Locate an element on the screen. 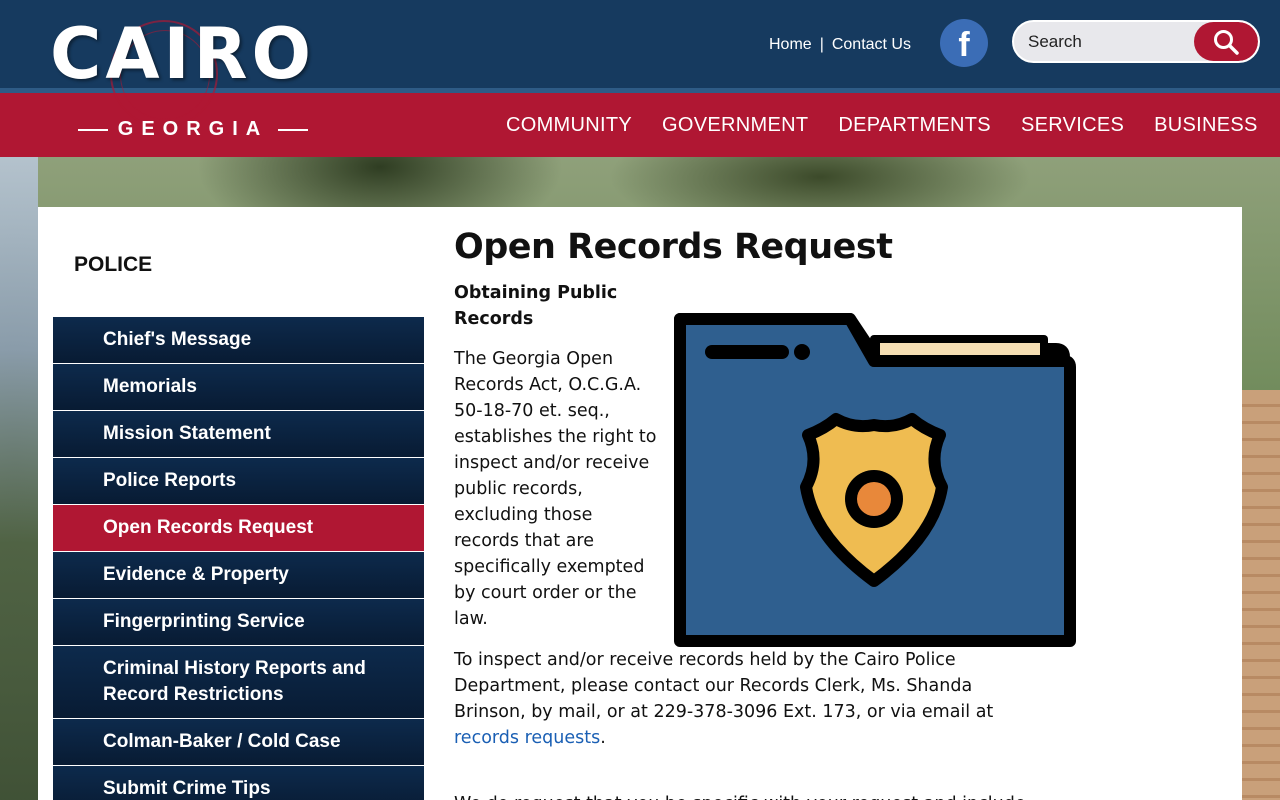 The height and width of the screenshot is (800, 1280). sidebar-title: POLICE is located at coordinates (113, 264).